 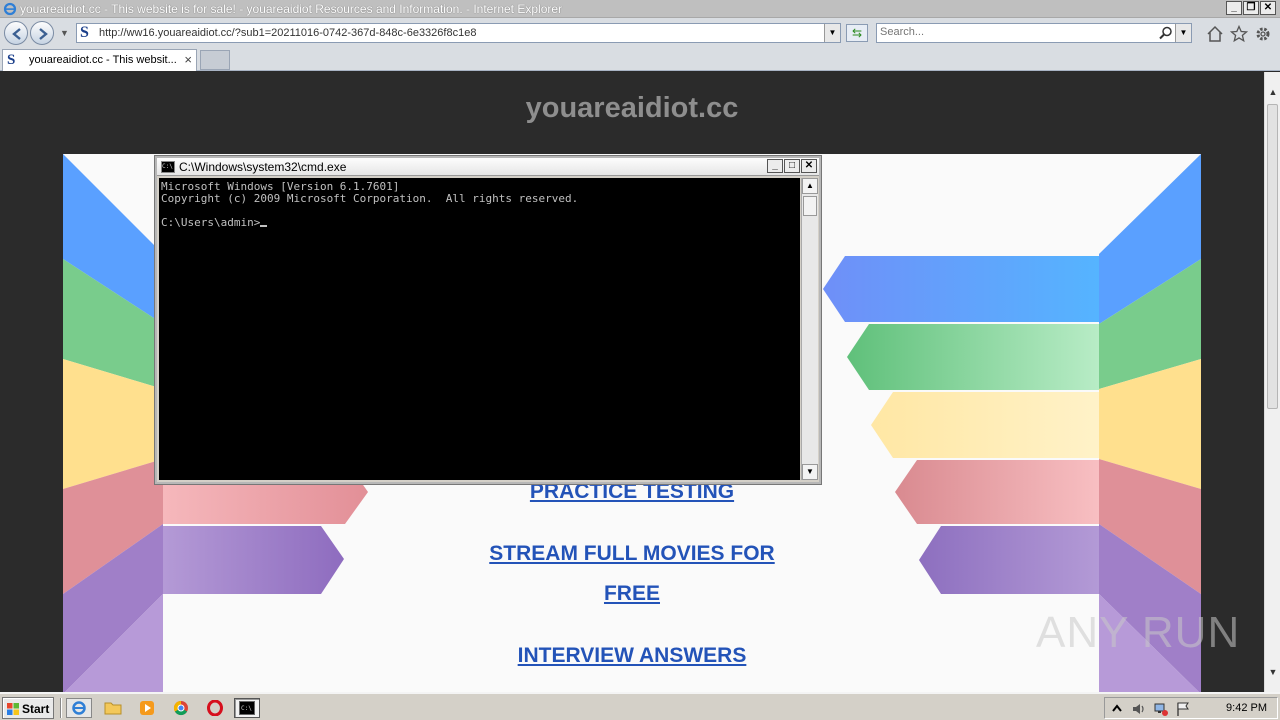 I want to click on new-tab-button, so click(x=215, y=60).